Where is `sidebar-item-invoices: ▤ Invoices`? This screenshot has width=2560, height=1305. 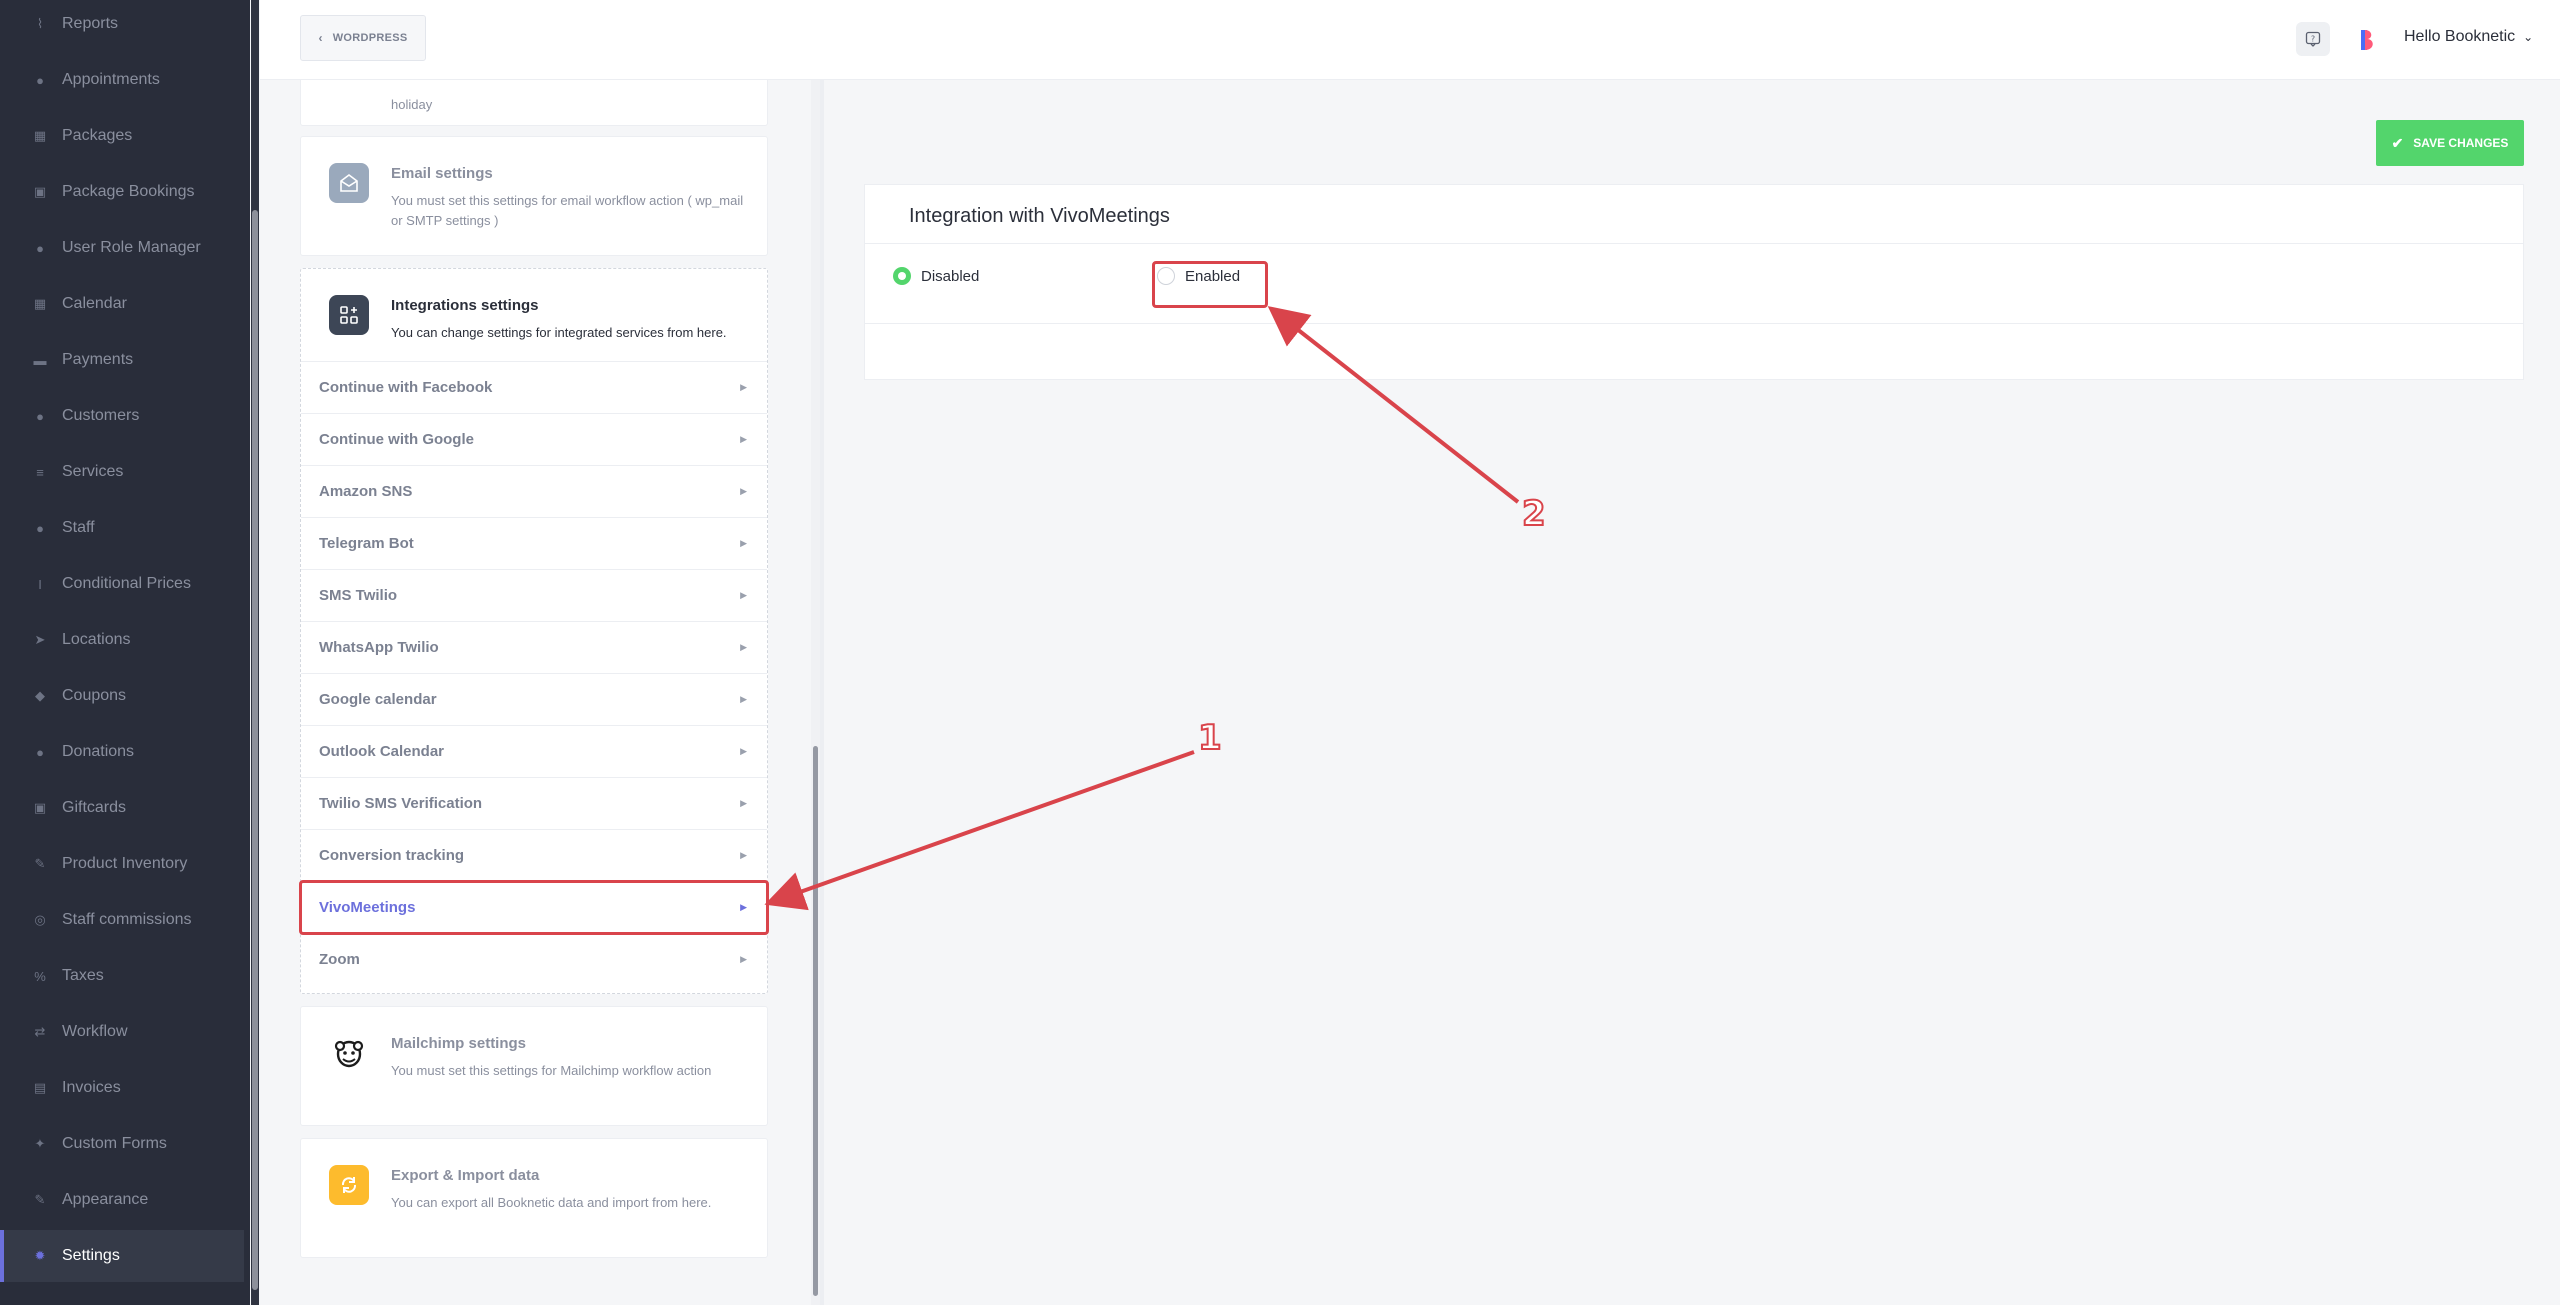
sidebar-item-invoices: ▤ Invoices is located at coordinates (122, 1088).